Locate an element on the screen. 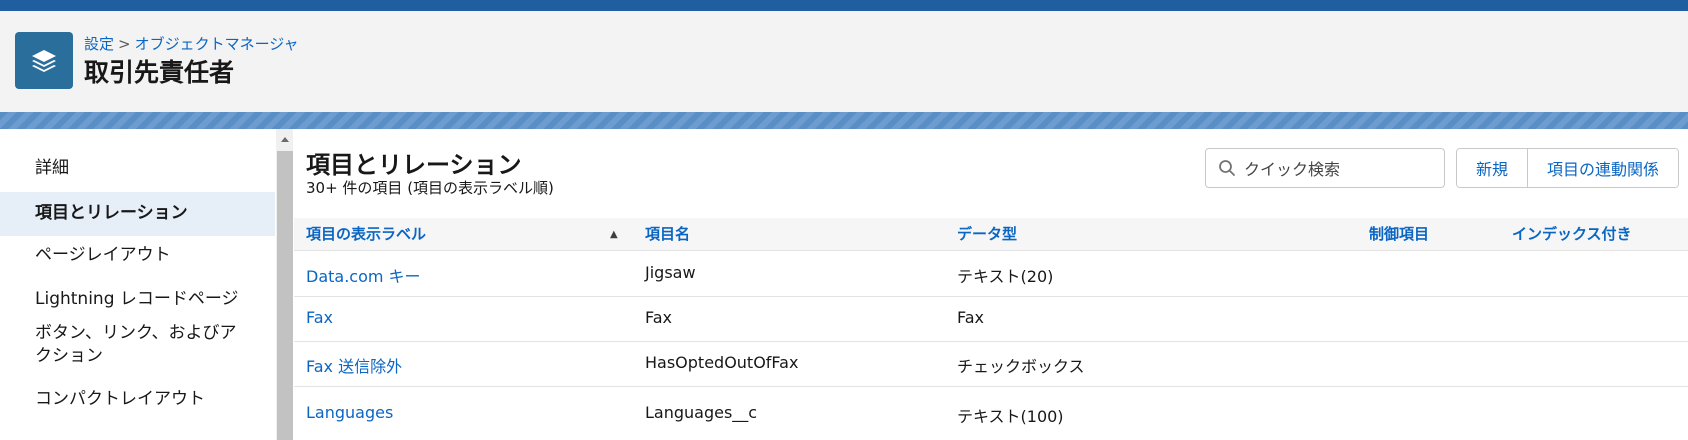 The width and height of the screenshot is (1688, 440). top-brand-band is located at coordinates (844, 5).